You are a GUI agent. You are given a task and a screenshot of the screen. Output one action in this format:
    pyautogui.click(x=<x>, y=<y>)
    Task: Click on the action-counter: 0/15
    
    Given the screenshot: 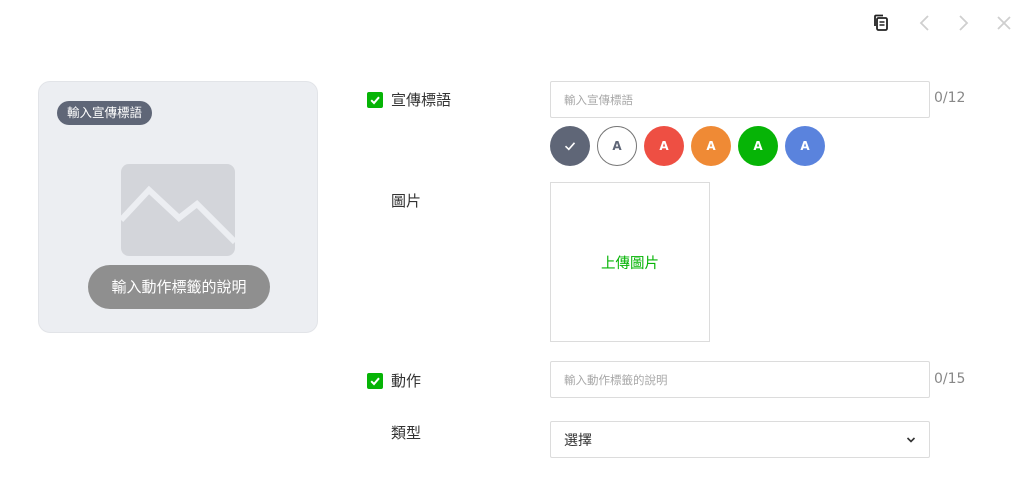 What is the action you would take?
    pyautogui.click(x=949, y=379)
    